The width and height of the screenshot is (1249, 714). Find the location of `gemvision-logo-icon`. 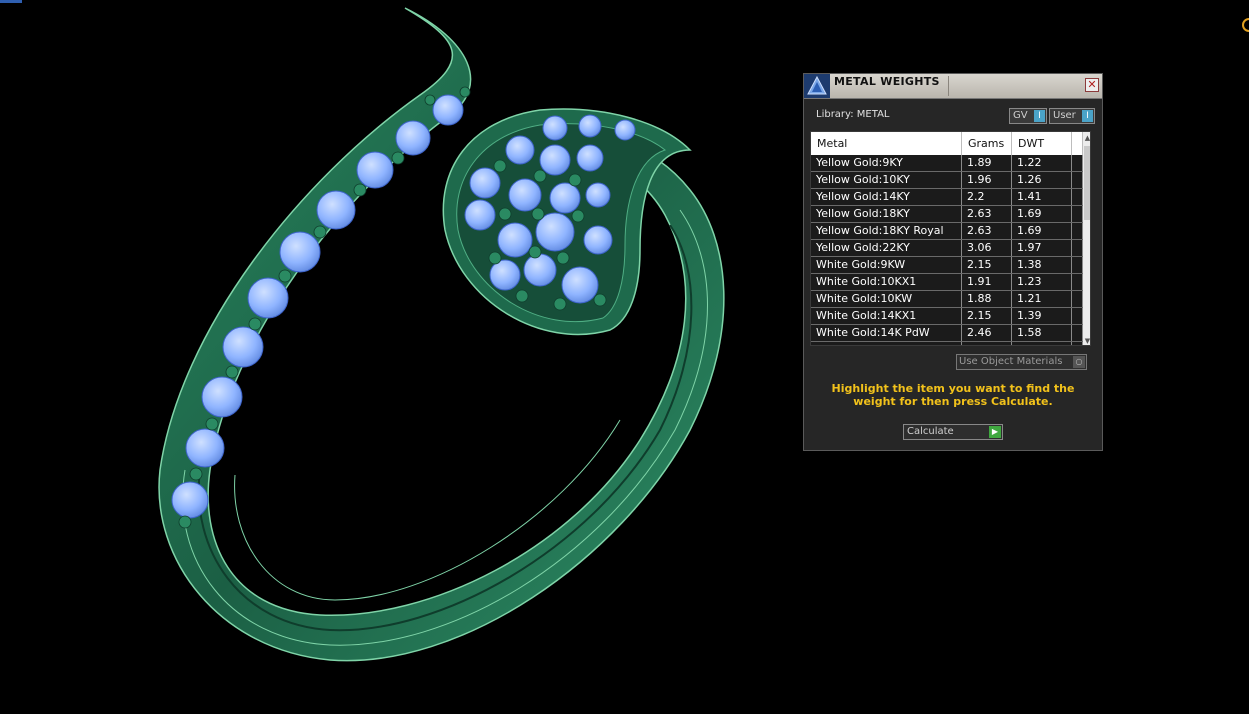

gemvision-logo-icon is located at coordinates (817, 86).